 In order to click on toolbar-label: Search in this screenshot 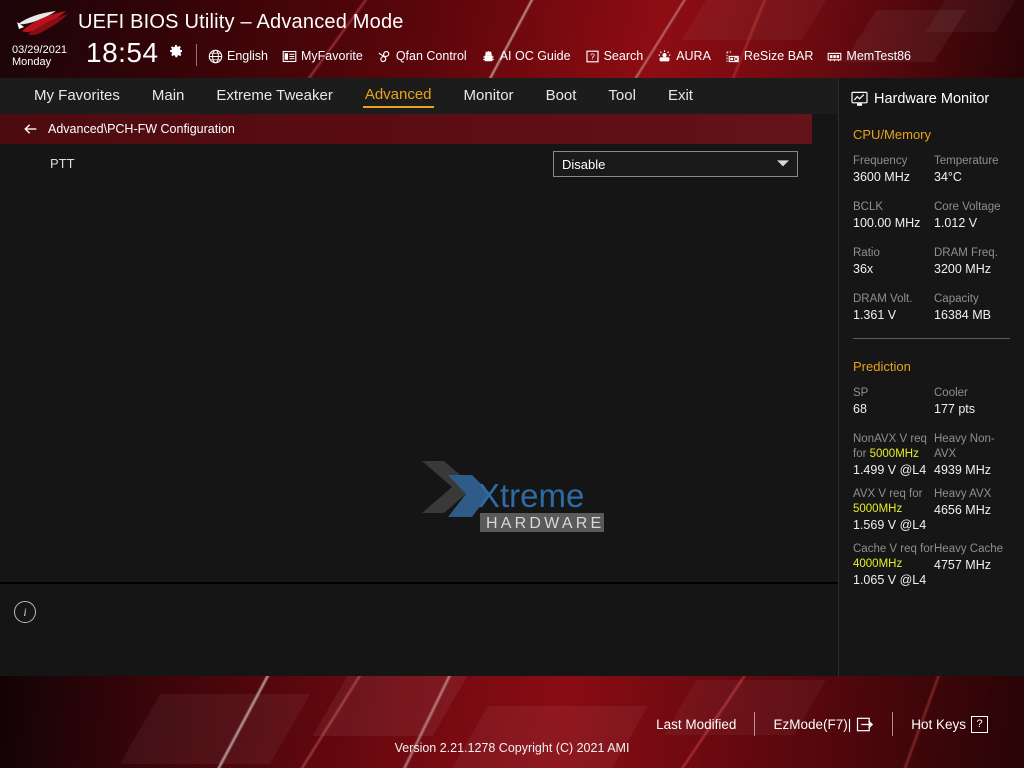, I will do `click(623, 56)`.